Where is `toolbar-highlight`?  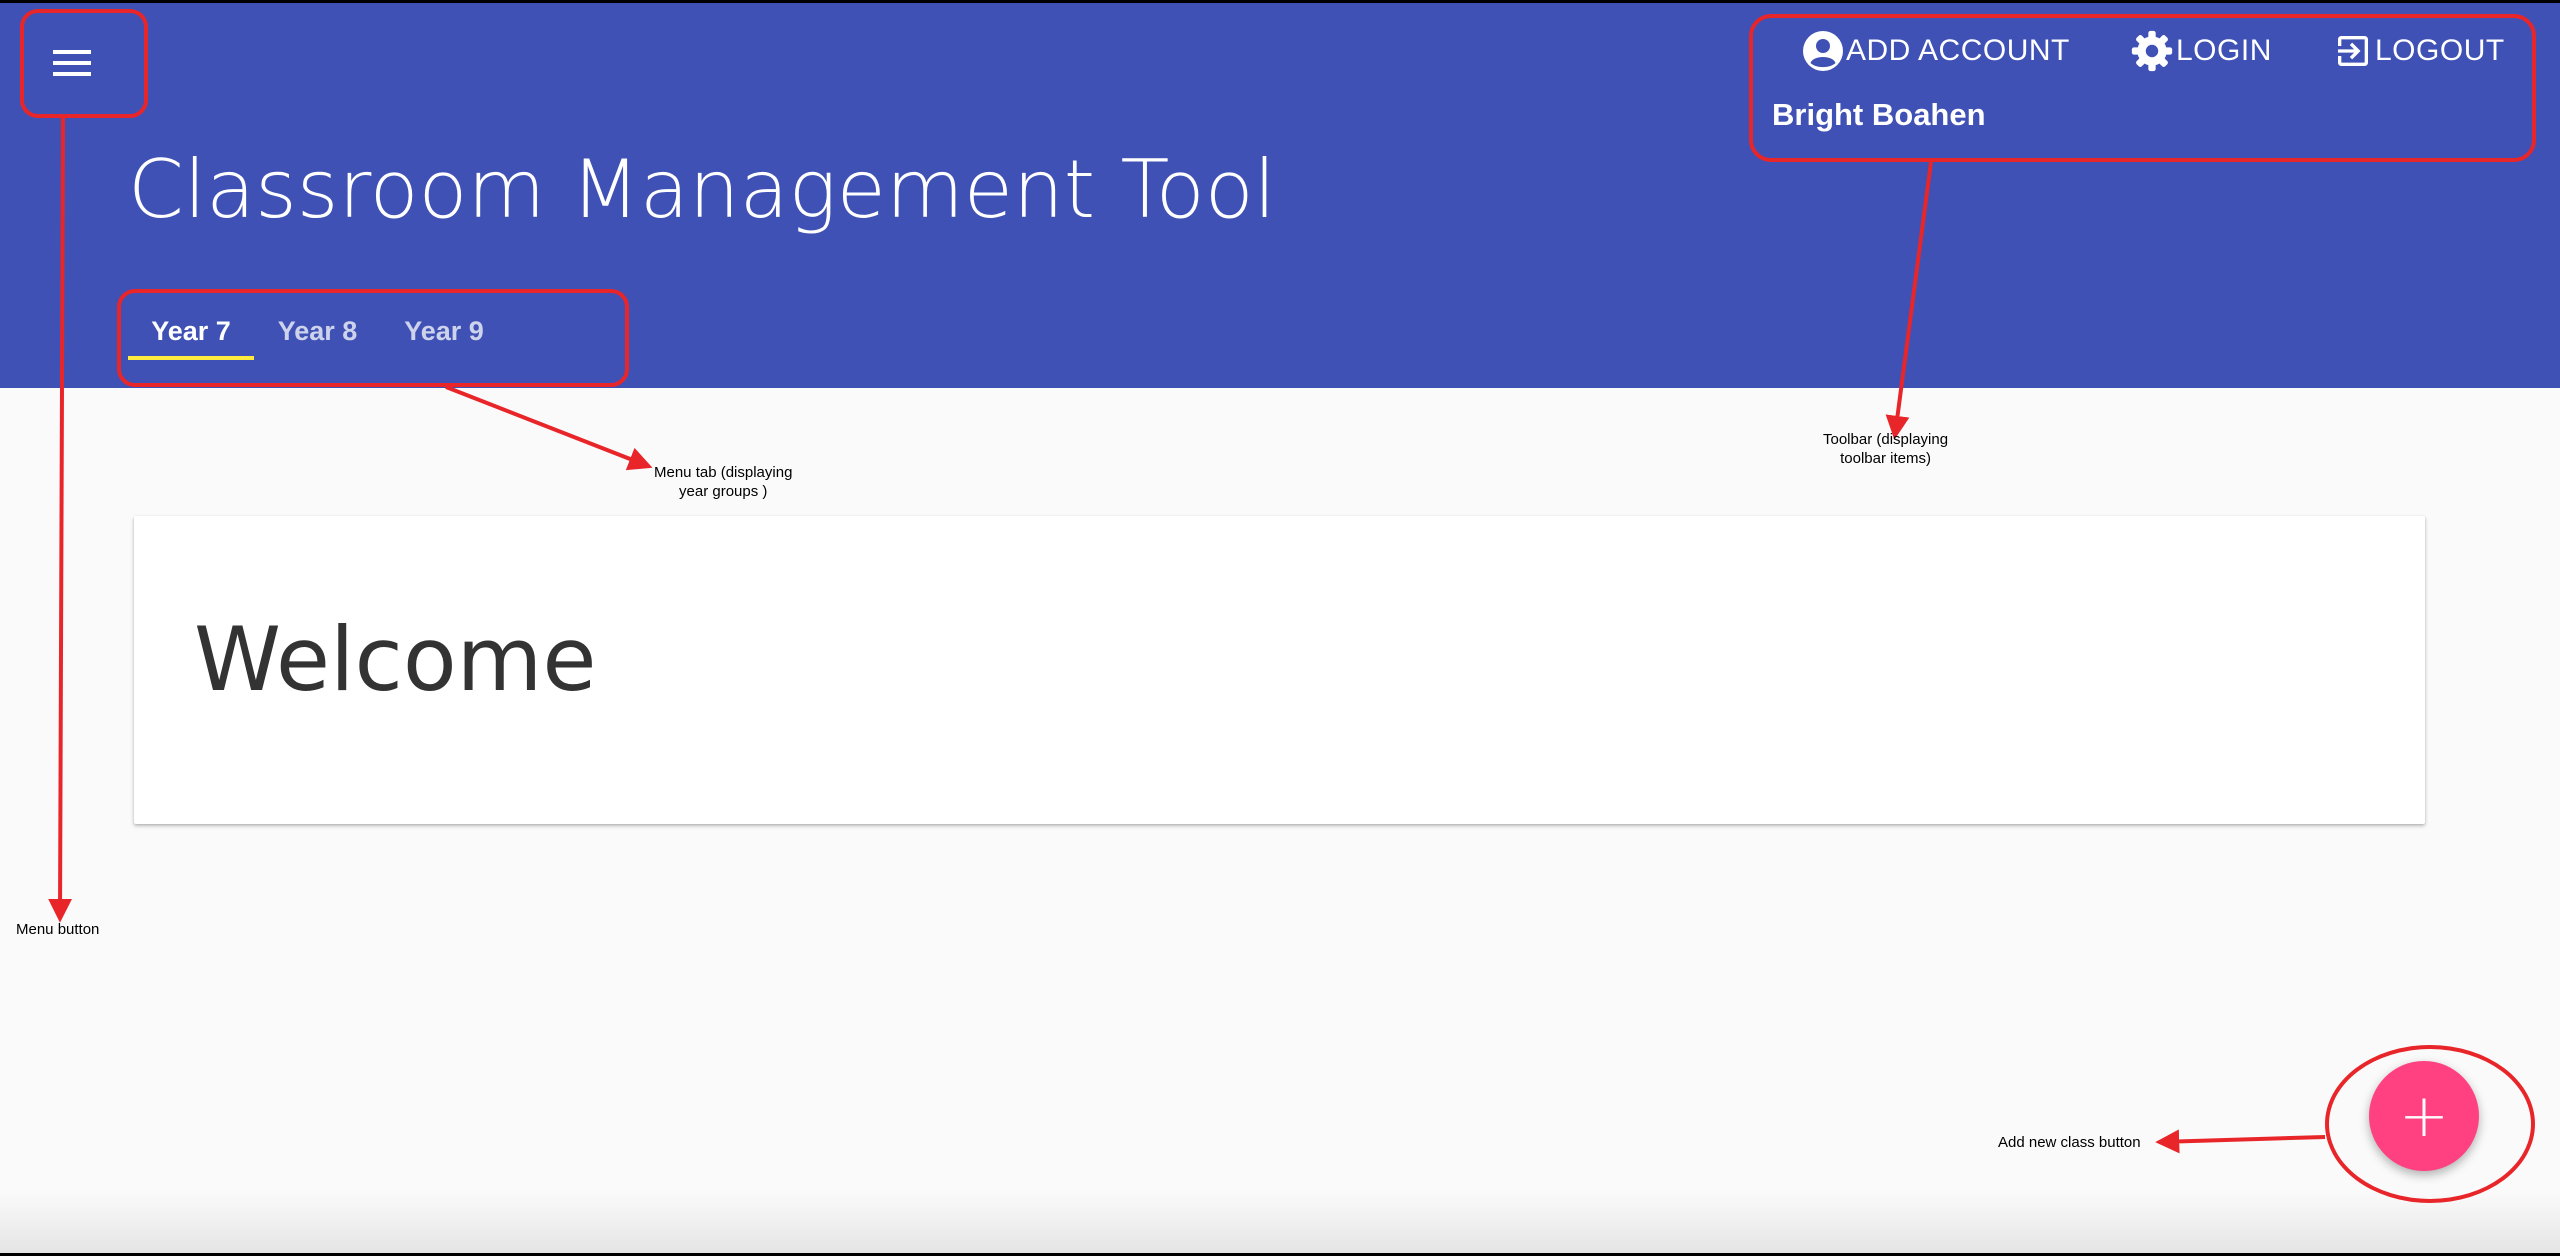
toolbar-highlight is located at coordinates (2142, 88).